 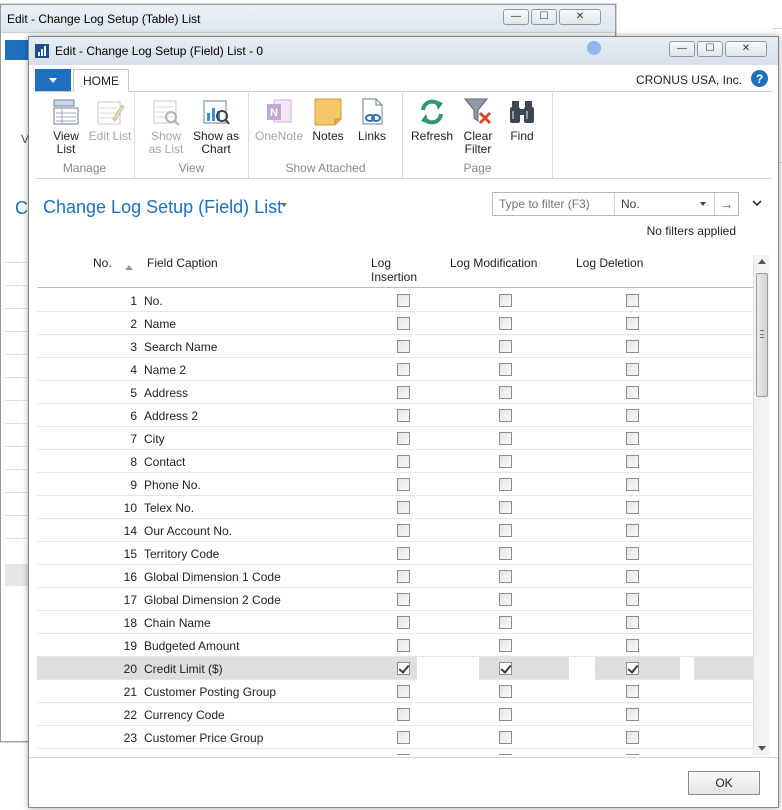 What do you see at coordinates (395, 668) in the screenshot?
I see `table-row: 20 Credit Limit ($)` at bounding box center [395, 668].